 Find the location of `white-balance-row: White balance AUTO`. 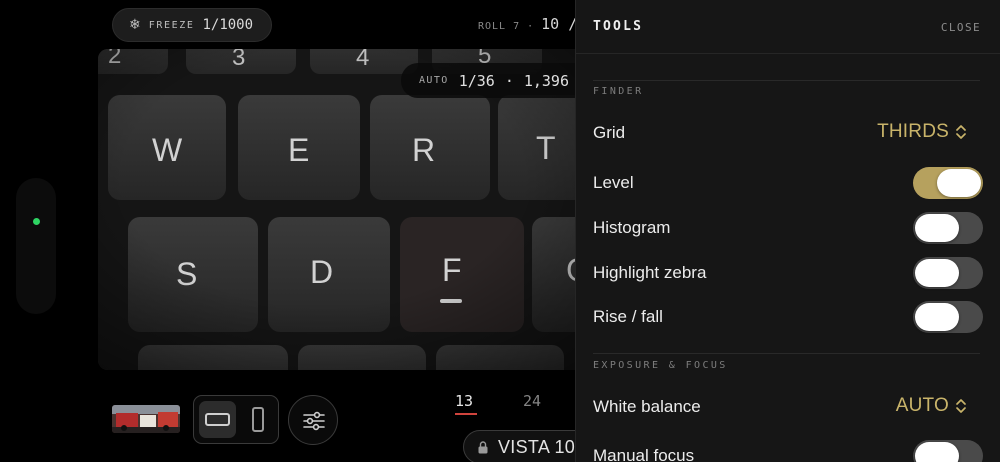

white-balance-row: White balance AUTO is located at coordinates (788, 407).